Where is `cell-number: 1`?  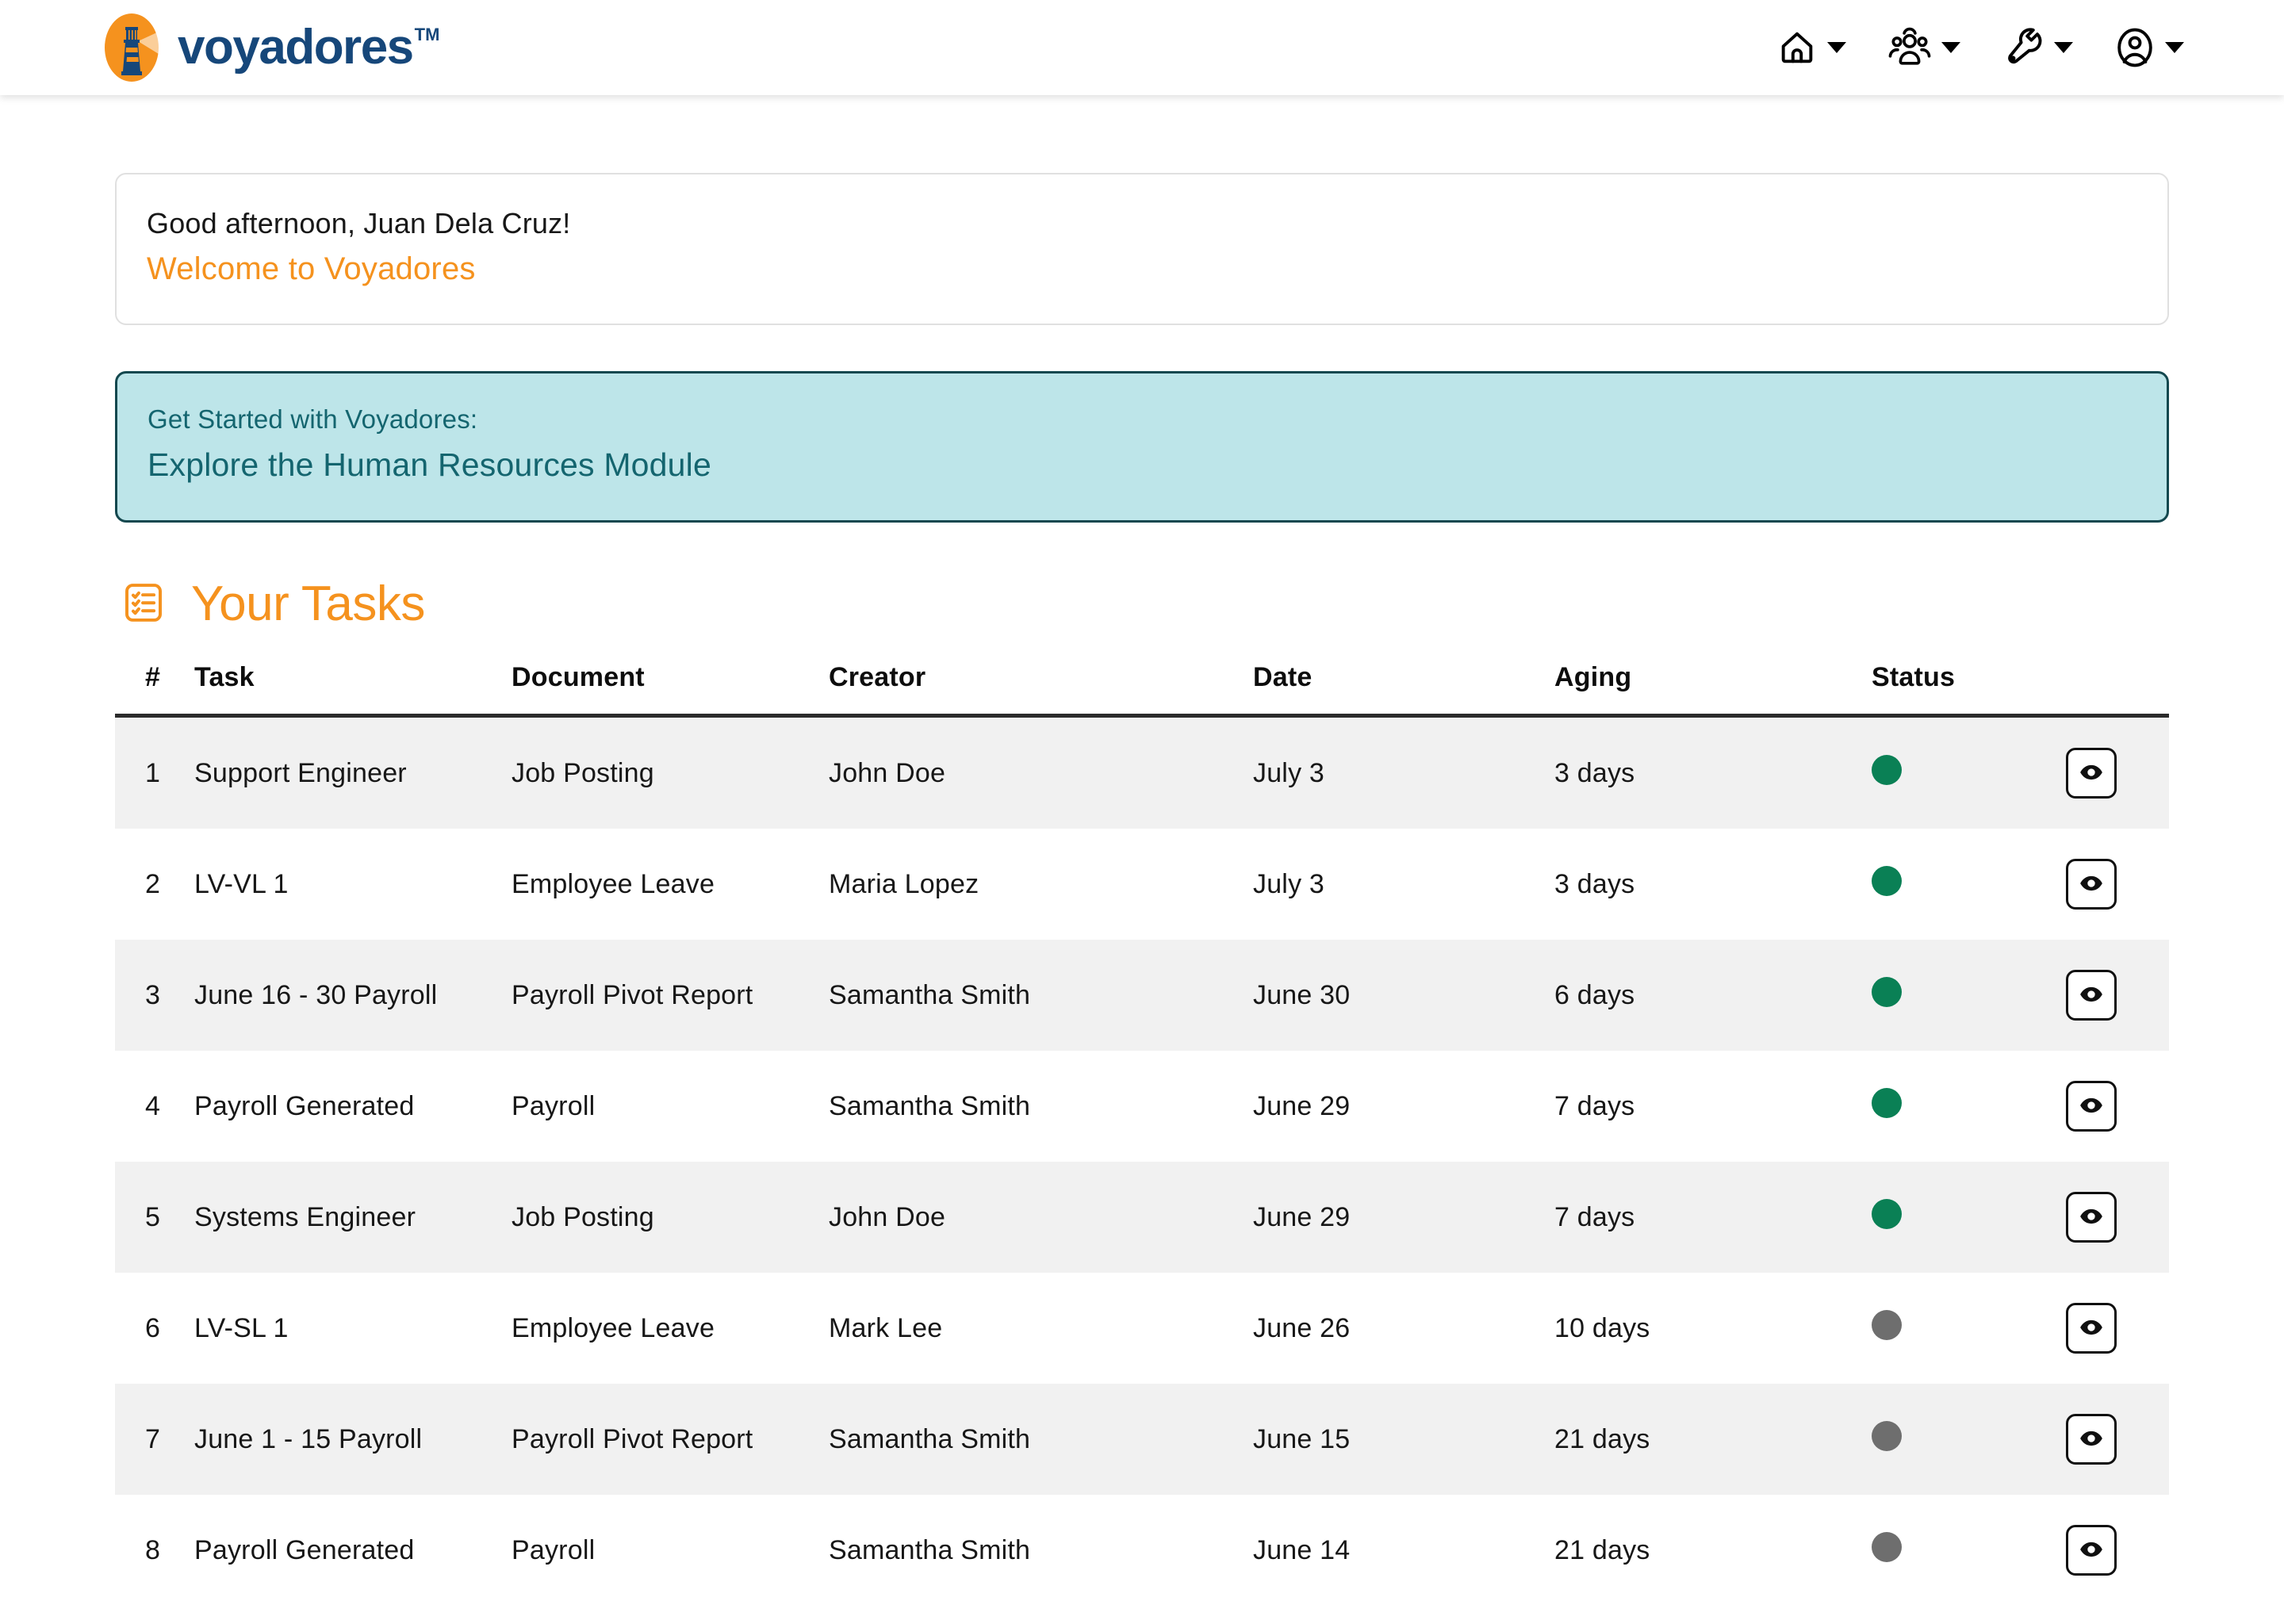
cell-number: 1 is located at coordinates (153, 772).